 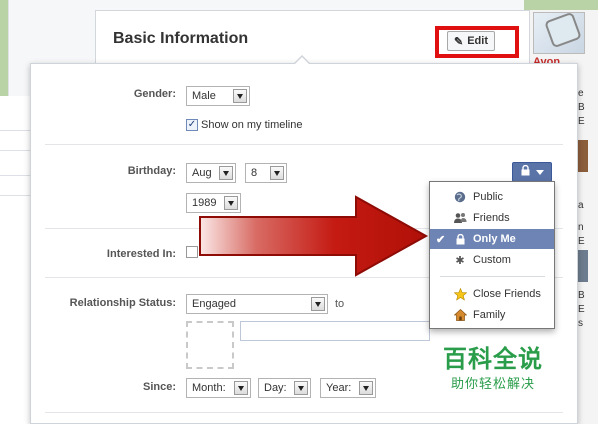 I want to click on privacy-option-close-friends: Close Friends, so click(x=492, y=294).